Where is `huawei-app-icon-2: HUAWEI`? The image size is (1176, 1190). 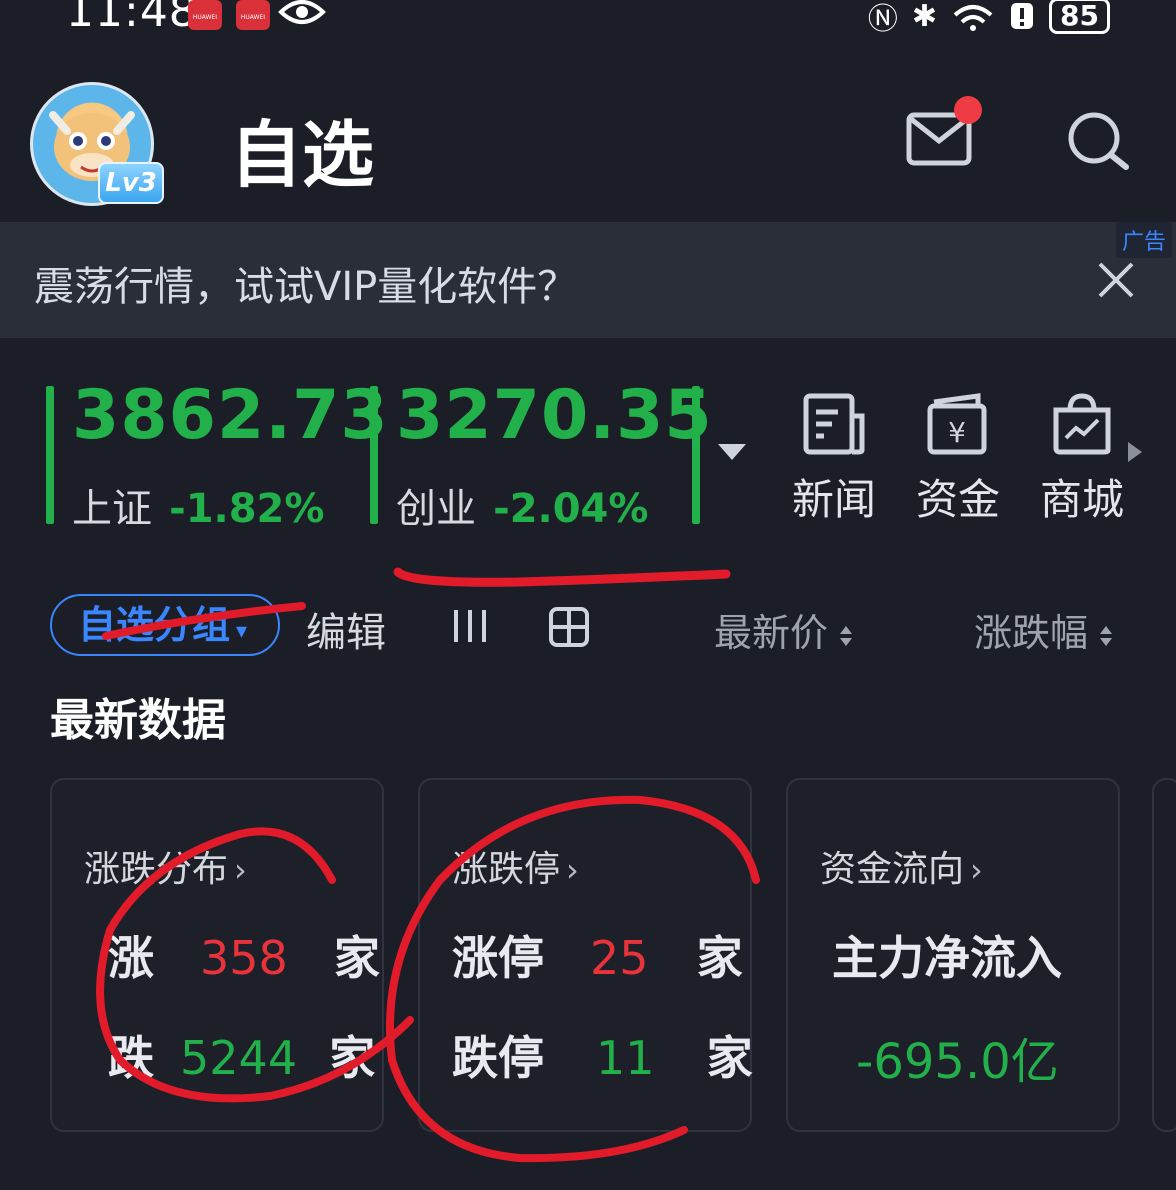
huawei-app-icon-2: HUAWEI is located at coordinates (253, 15).